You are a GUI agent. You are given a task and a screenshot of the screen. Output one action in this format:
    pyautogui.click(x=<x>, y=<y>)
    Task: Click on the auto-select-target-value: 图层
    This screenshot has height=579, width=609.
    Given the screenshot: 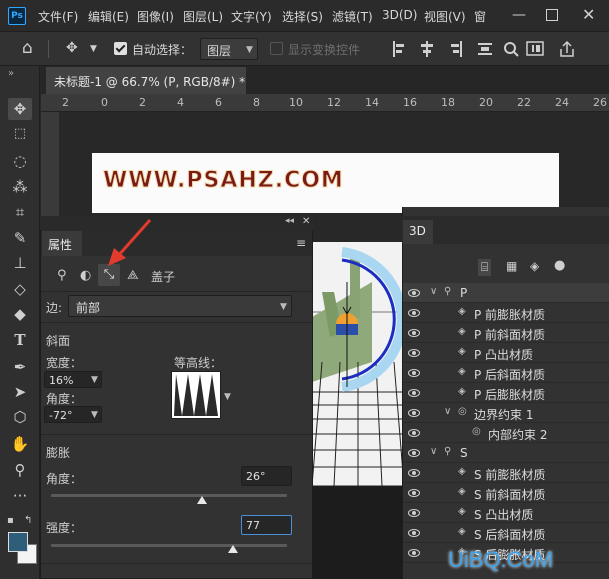 What is the action you would take?
    pyautogui.click(x=219, y=51)
    